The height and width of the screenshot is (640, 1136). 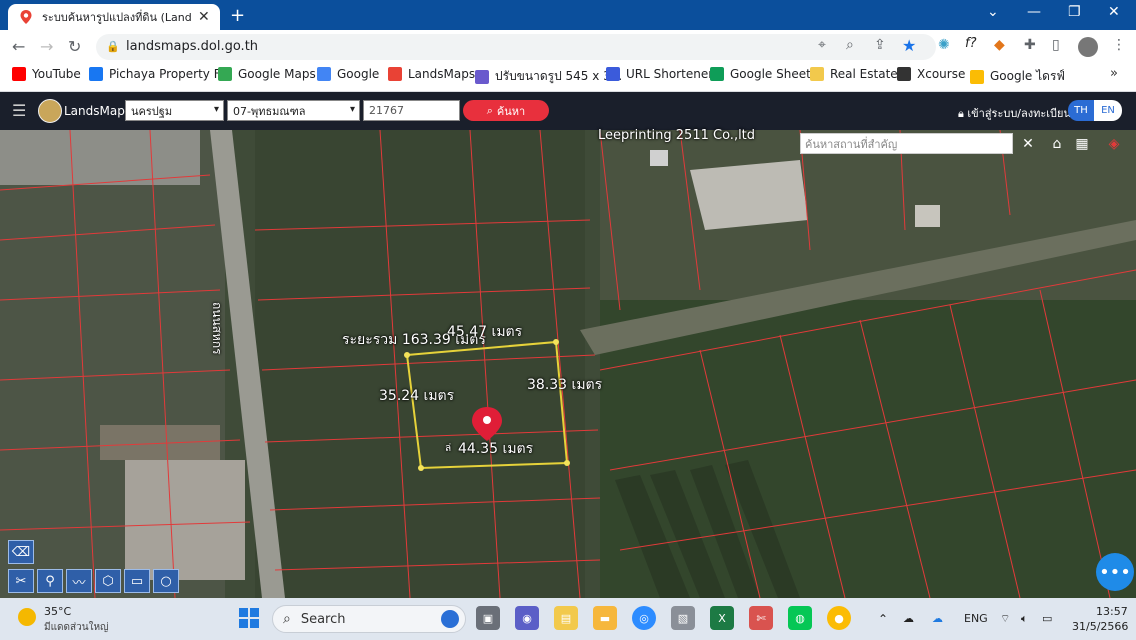 I want to click on zoom-app-icon: ◎, so click(x=644, y=618).